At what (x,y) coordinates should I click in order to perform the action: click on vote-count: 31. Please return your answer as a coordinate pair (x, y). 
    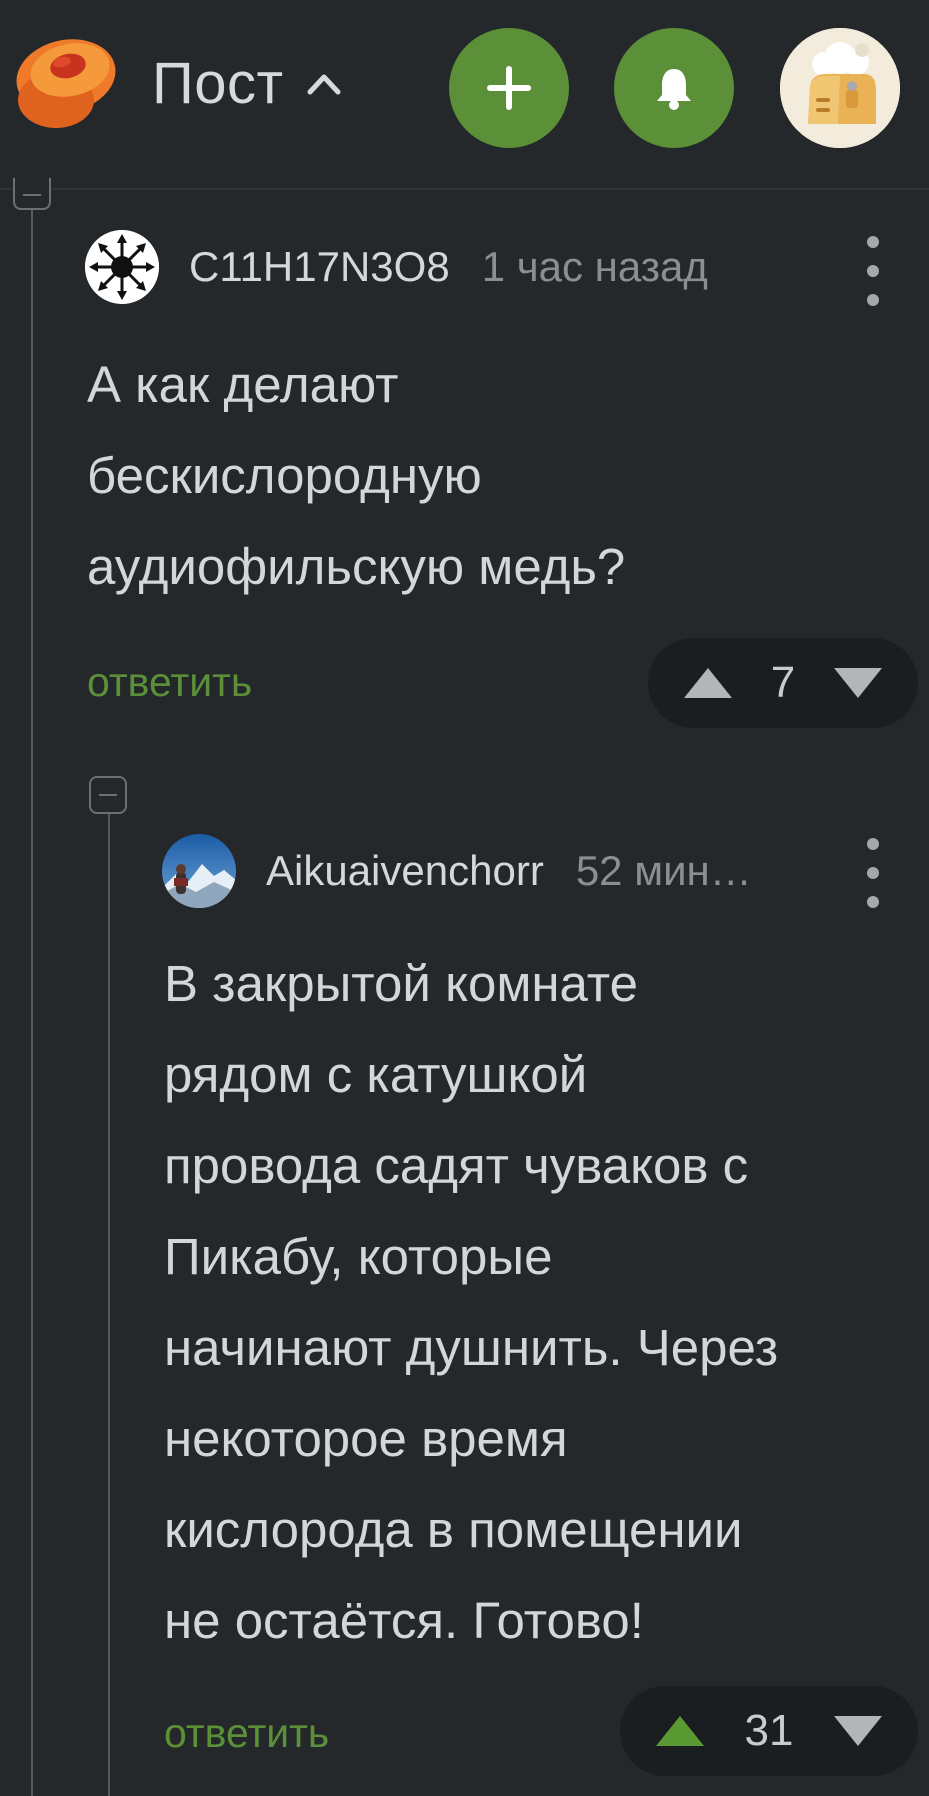
    Looking at the image, I should click on (769, 1730).